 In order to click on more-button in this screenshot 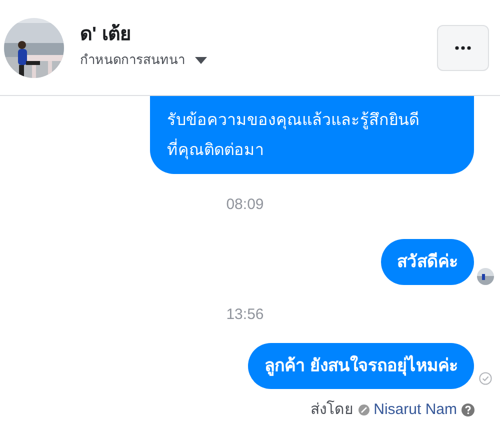, I will do `click(463, 47)`.